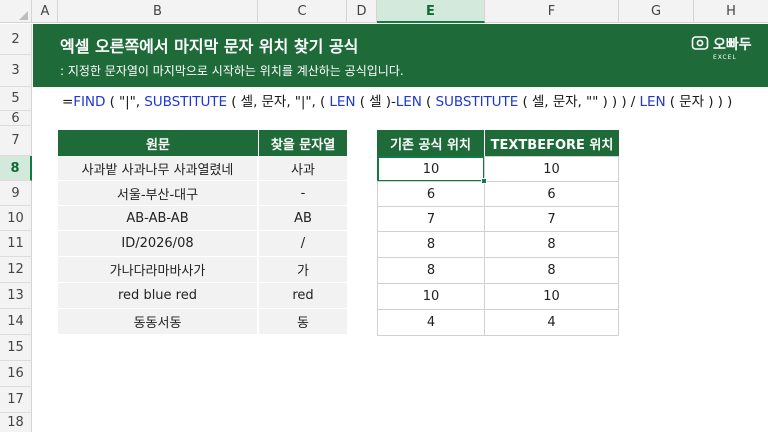  Describe the element at coordinates (125, 102) in the screenshot. I see `formula-segment: ( "|",` at that location.